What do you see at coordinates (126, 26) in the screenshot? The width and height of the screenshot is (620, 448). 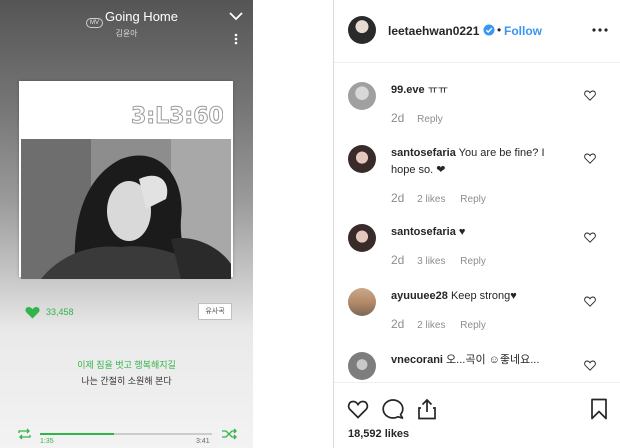 I see `player-header: MV Going Home 김윤아` at bounding box center [126, 26].